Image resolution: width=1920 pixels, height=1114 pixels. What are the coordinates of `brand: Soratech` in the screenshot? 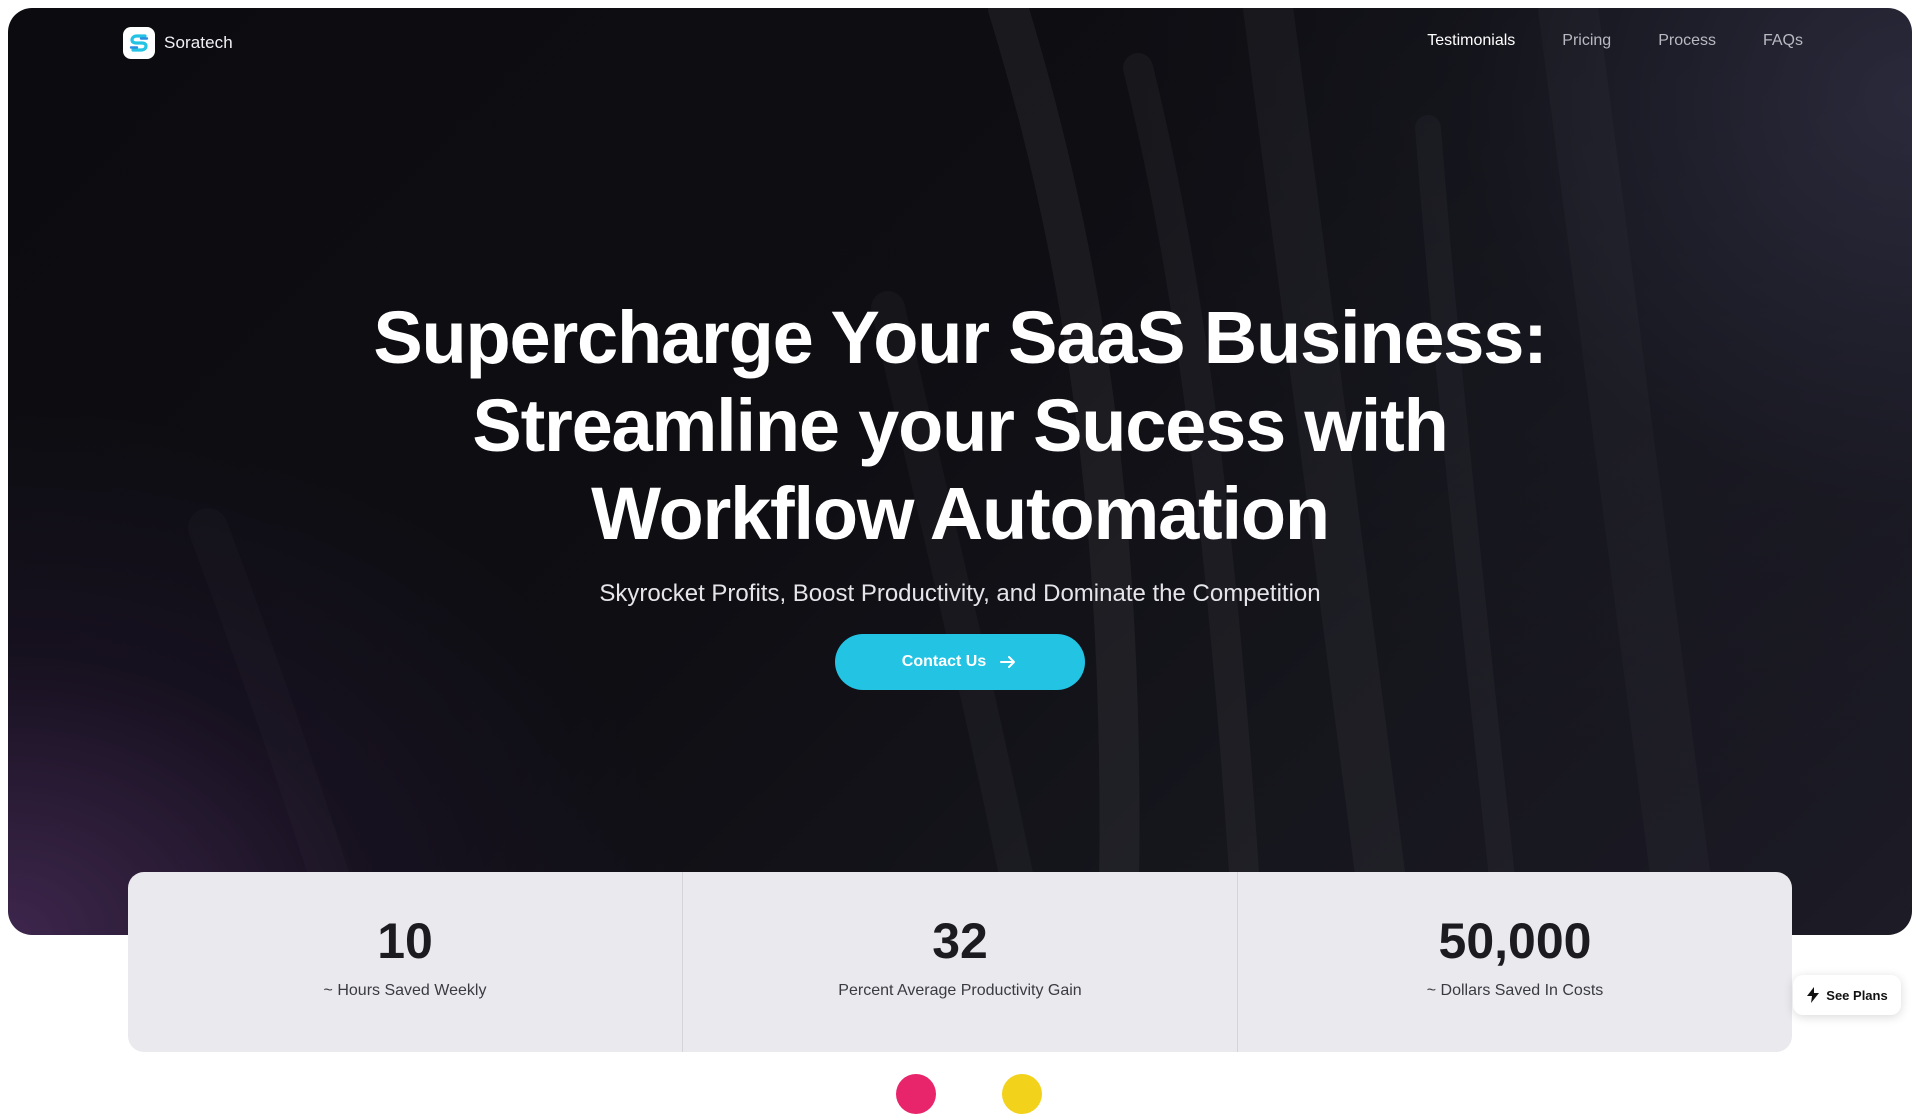 It's located at (178, 43).